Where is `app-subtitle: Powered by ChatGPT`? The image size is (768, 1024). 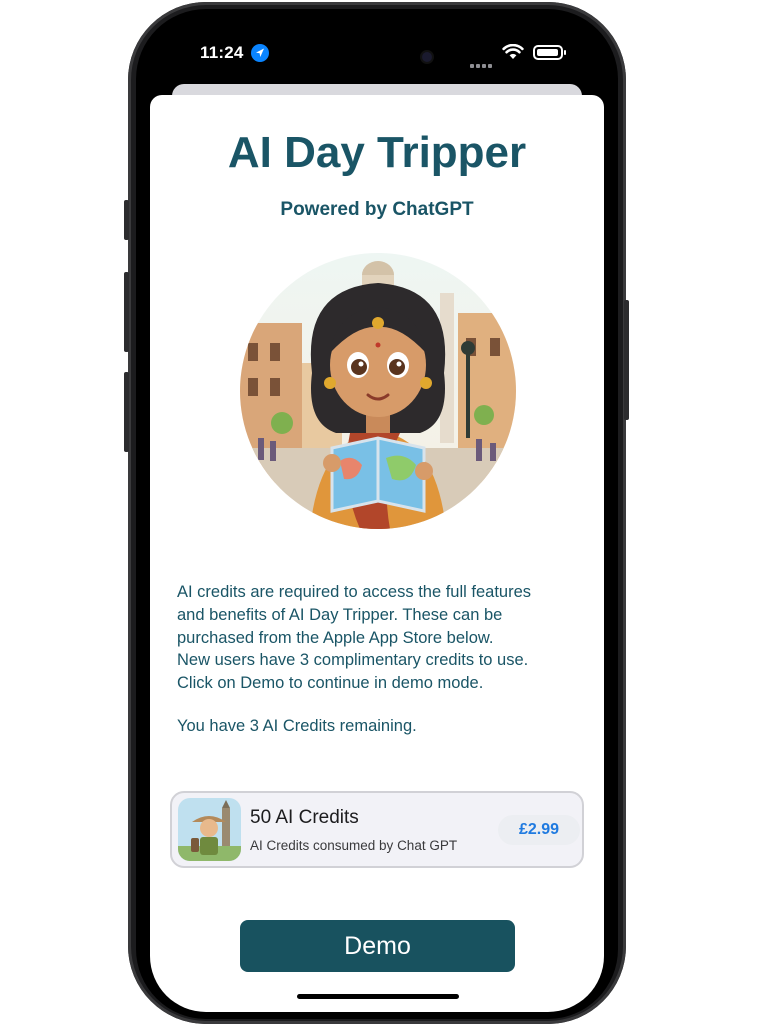
app-subtitle: Powered by ChatGPT is located at coordinates (377, 209).